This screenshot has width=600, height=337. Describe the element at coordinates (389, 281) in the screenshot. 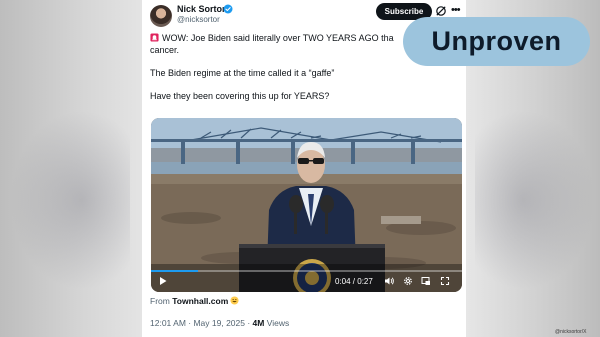

I see `volume-icon` at that location.